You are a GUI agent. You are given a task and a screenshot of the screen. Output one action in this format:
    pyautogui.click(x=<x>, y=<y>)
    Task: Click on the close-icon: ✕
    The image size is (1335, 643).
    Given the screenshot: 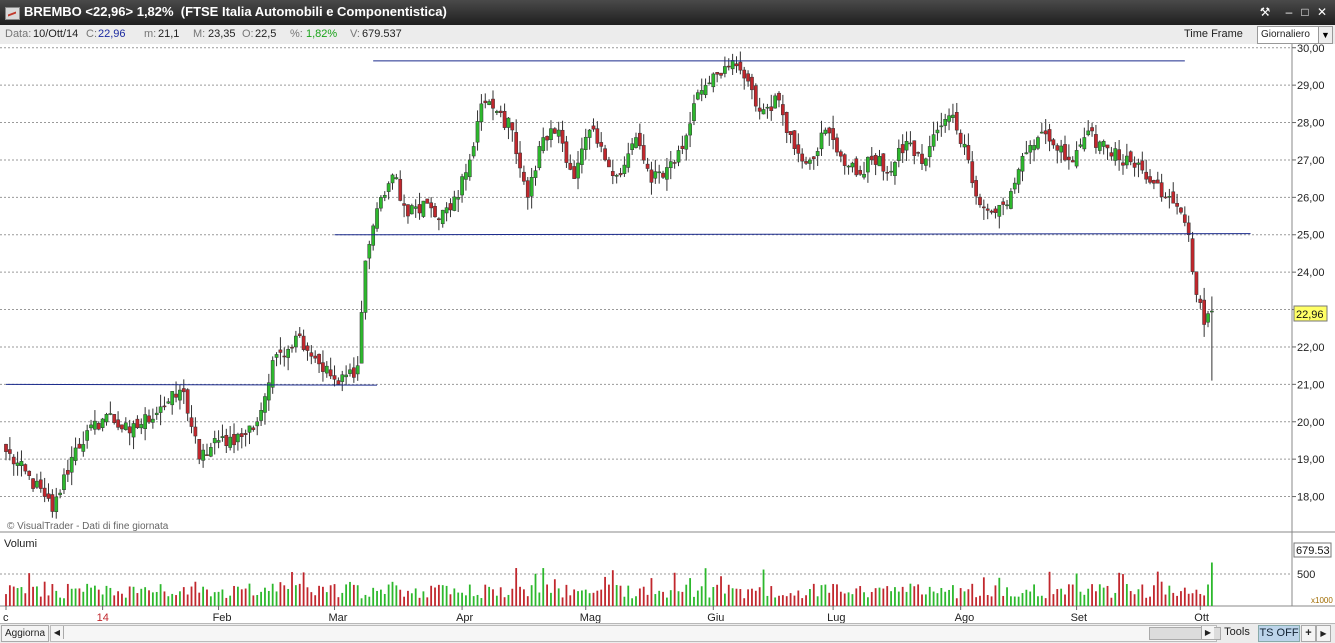 What is the action you would take?
    pyautogui.click(x=1322, y=12)
    